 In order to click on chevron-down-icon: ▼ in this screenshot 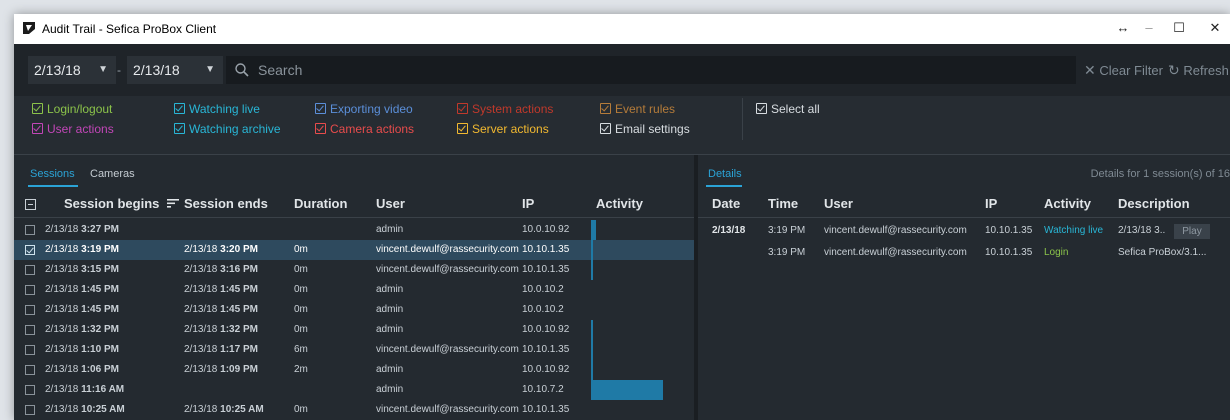, I will do `click(103, 69)`.